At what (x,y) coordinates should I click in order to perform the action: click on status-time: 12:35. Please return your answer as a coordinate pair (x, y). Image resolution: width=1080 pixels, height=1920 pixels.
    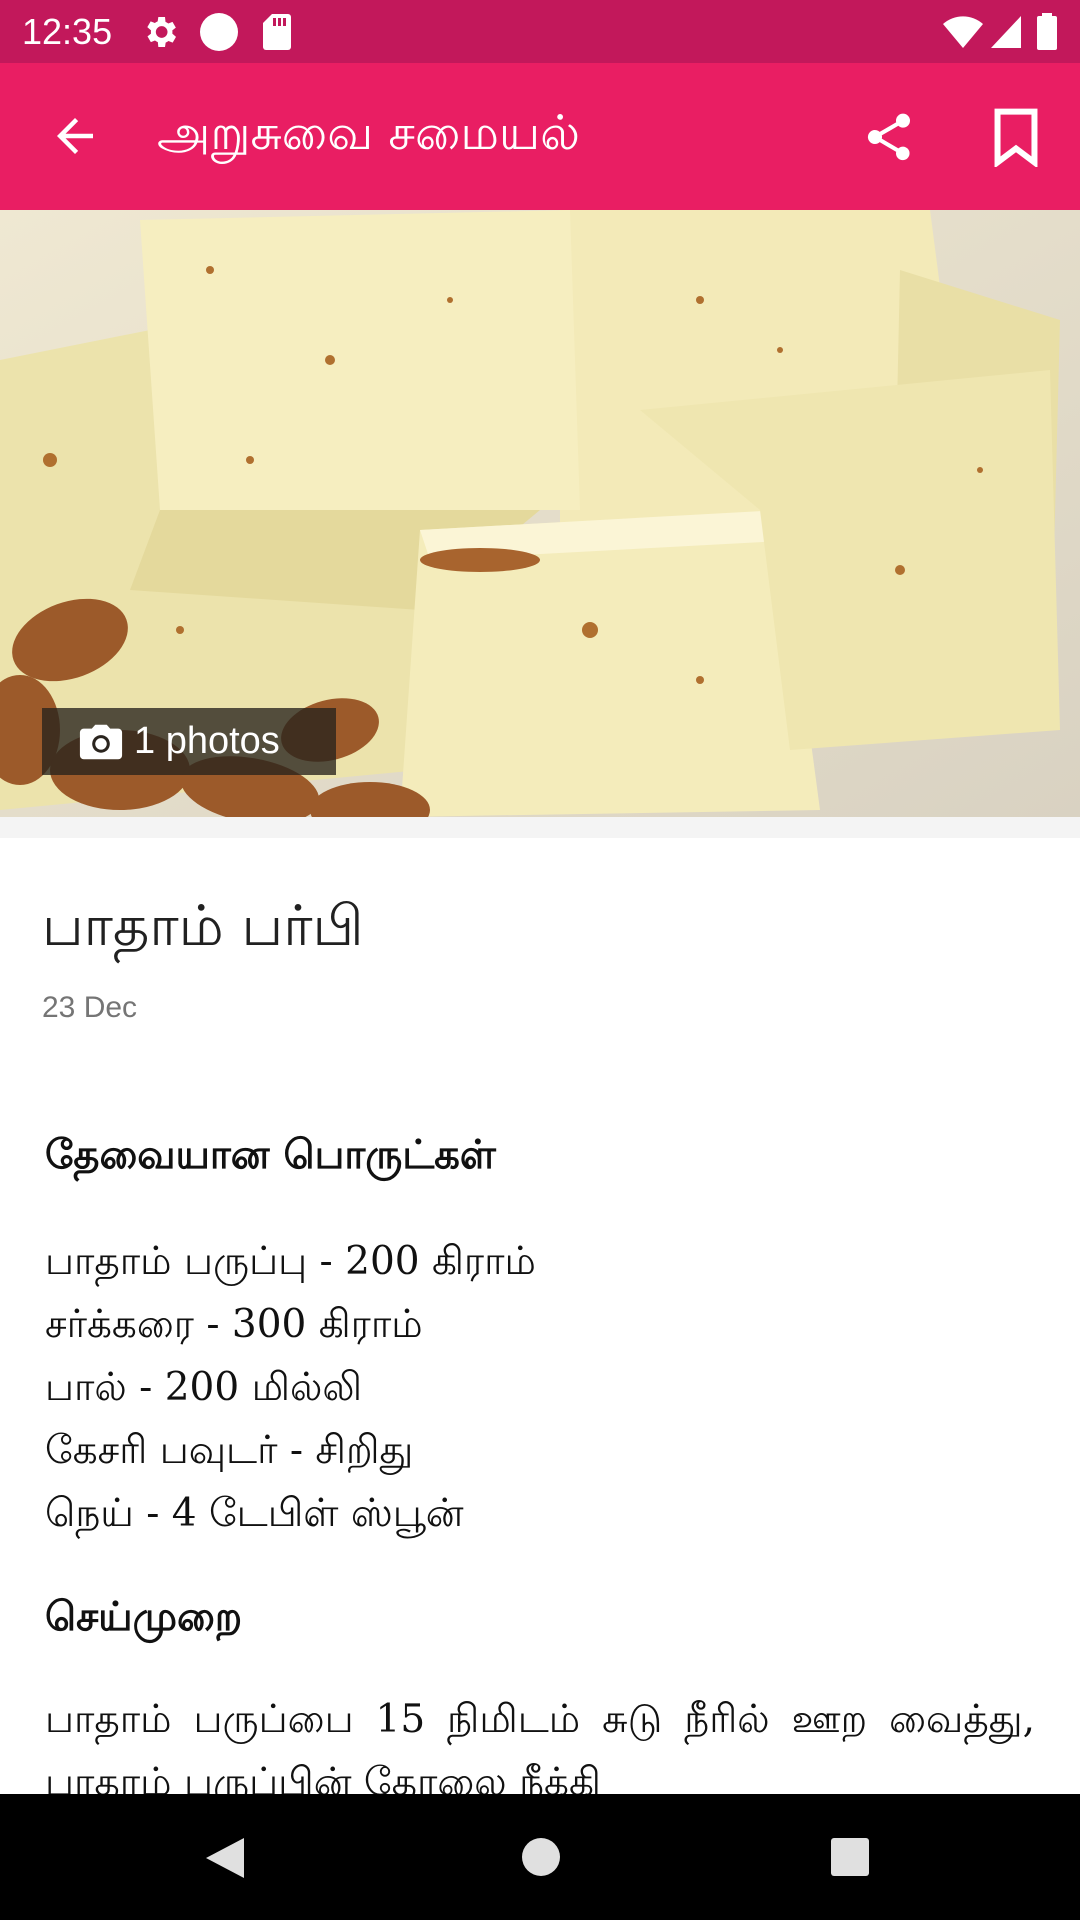
    Looking at the image, I should click on (67, 31).